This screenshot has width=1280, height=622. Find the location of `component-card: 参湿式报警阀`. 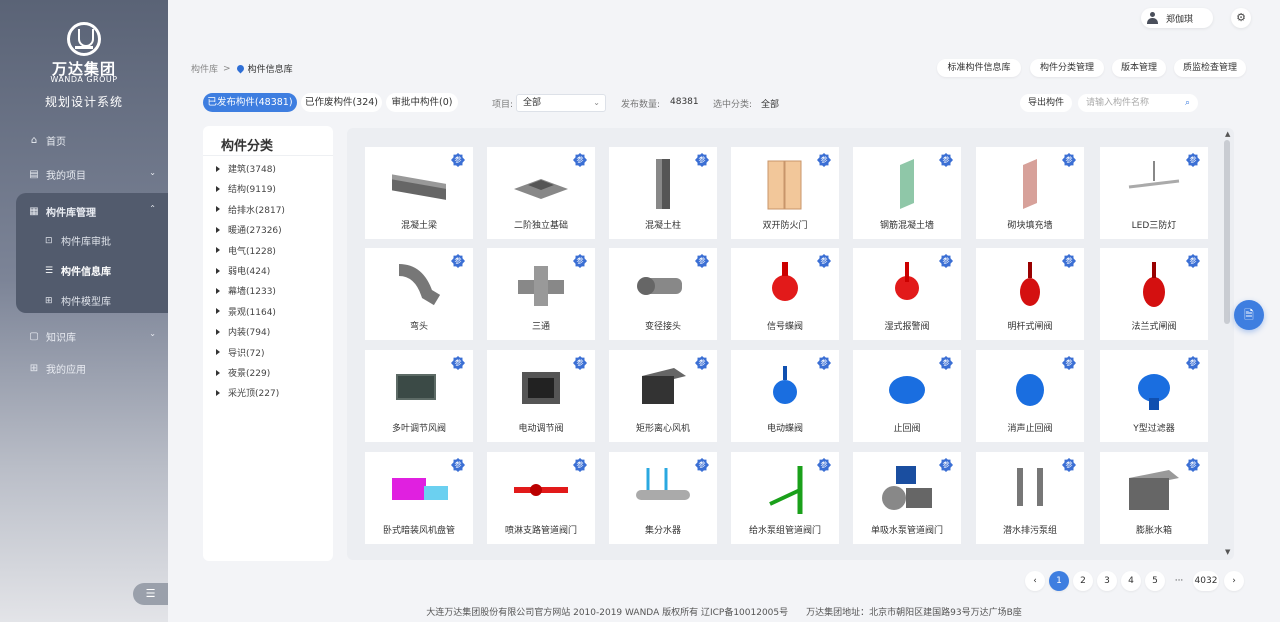

component-card: 参湿式报警阀 is located at coordinates (907, 294).